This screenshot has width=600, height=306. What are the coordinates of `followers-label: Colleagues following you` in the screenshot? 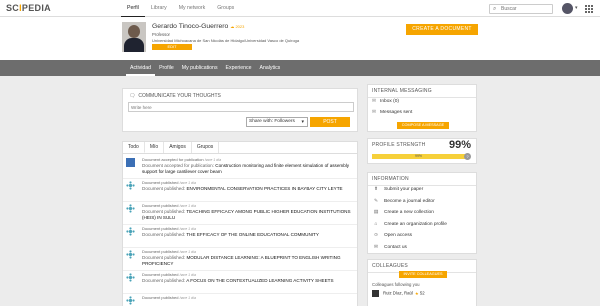 It's located at (396, 284).